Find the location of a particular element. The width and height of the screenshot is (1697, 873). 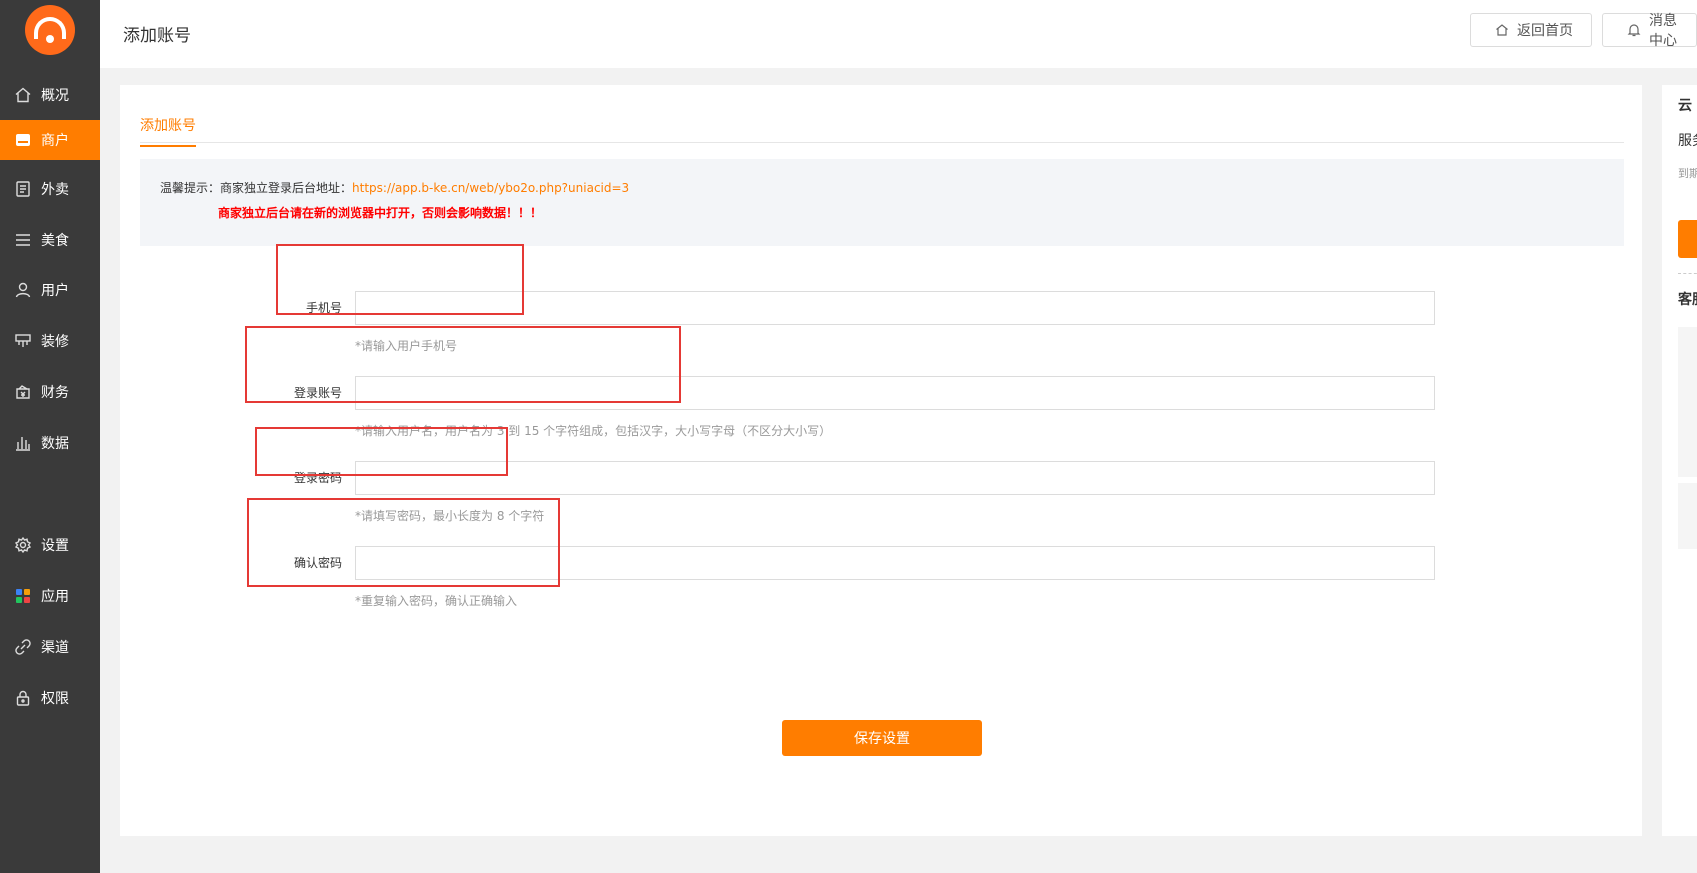

sidebar: 概况 商户 外卖 美食 用户 装修 财务 数据 设置 应用 渠道 权限 is located at coordinates (50, 436).